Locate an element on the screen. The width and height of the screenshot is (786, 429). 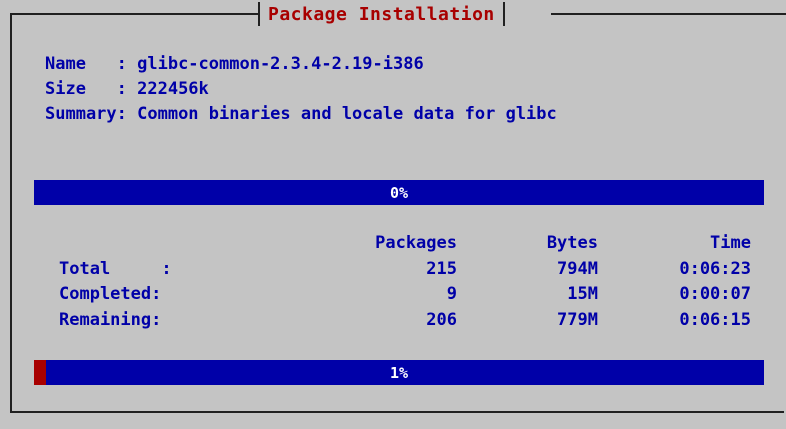
stats-row-total-bytes: 794M is located at coordinates (577, 269).